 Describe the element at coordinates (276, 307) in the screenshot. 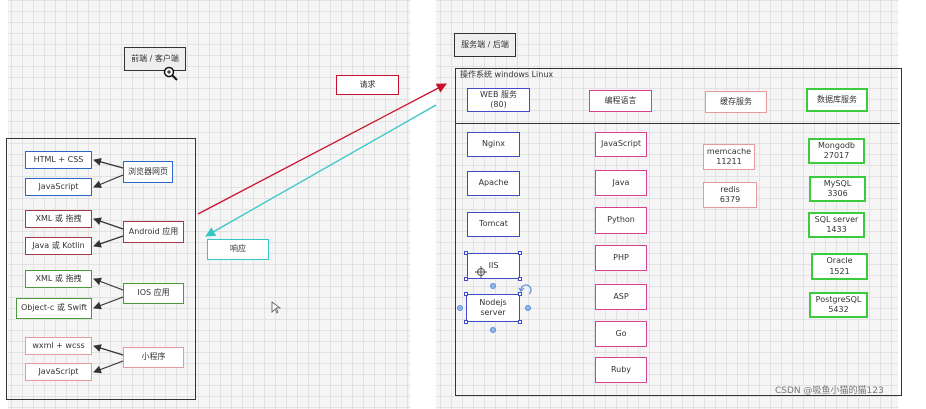

I see `mouse-pointer-icon` at that location.